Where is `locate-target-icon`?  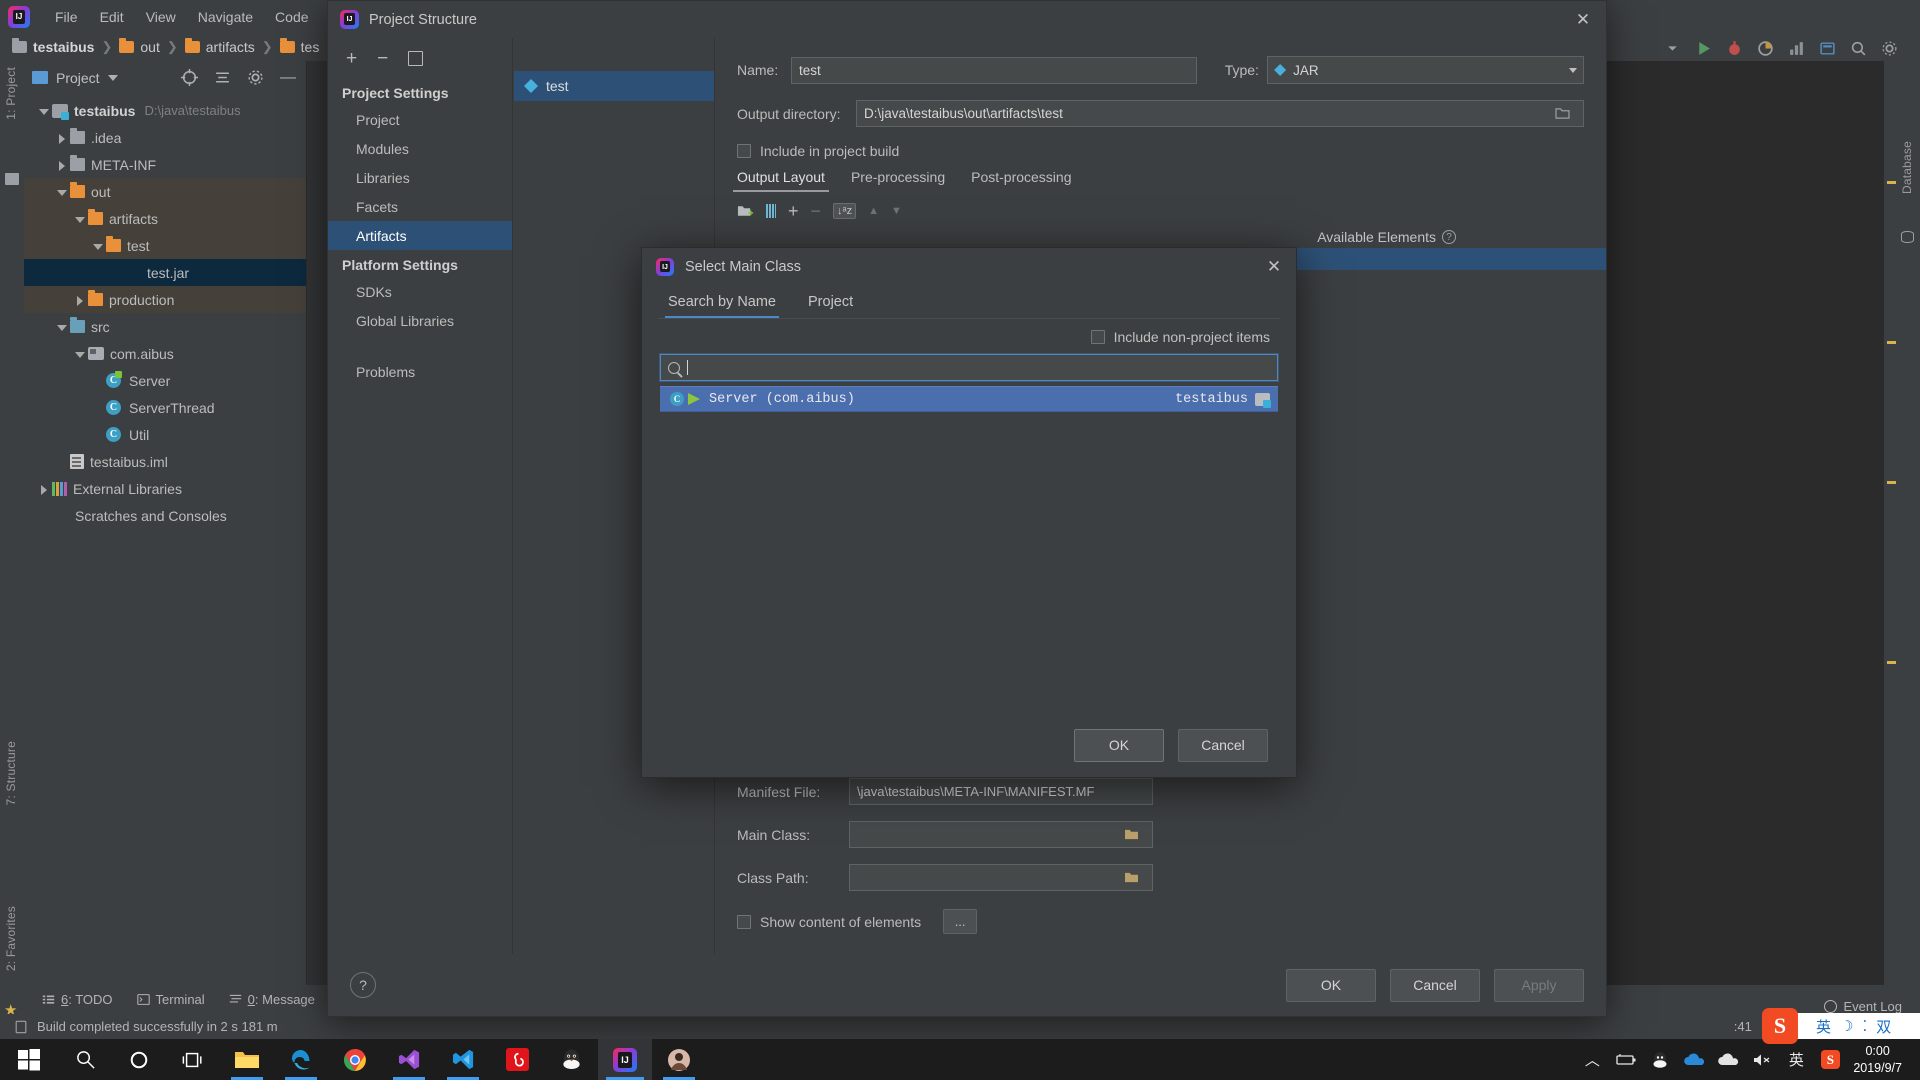
locate-target-icon is located at coordinates (189, 77).